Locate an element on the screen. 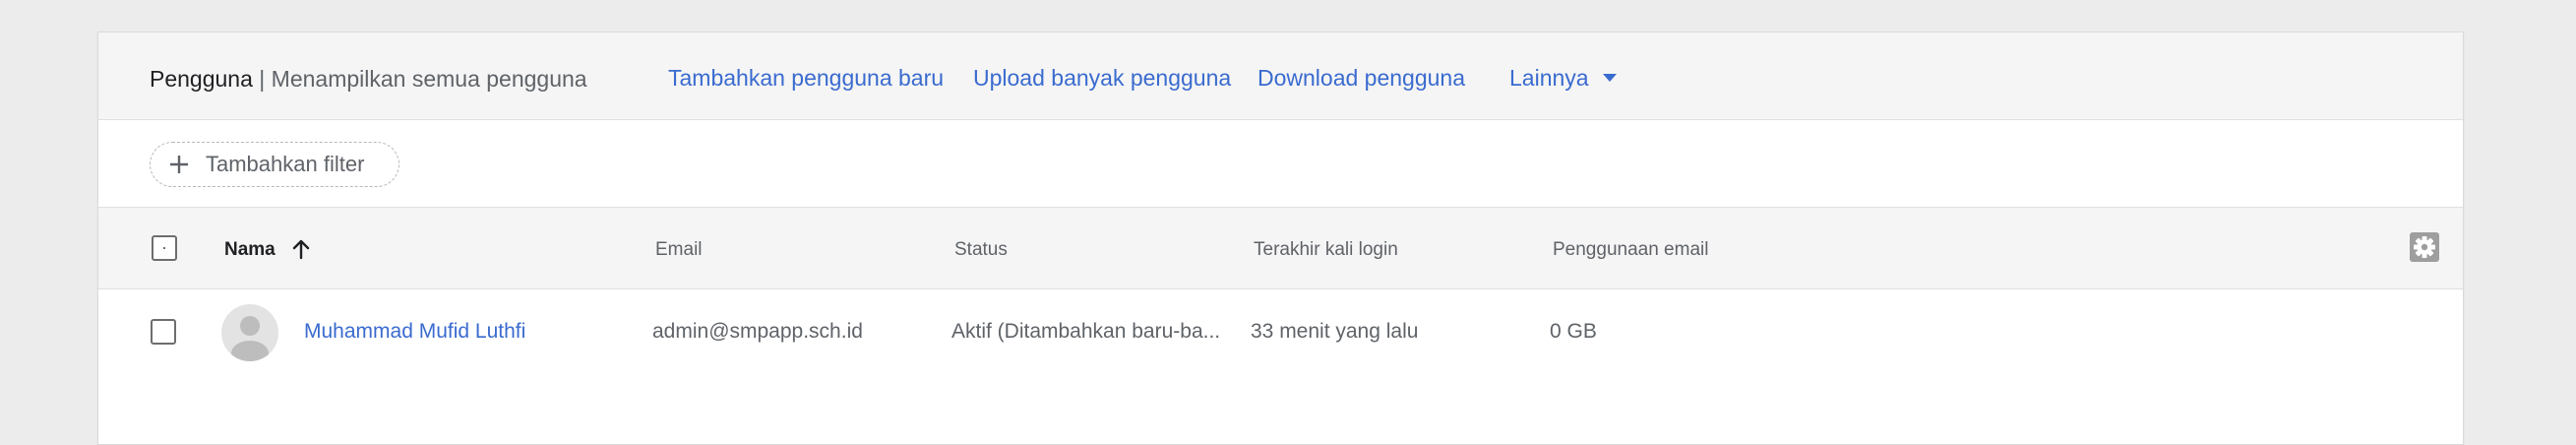 Image resolution: width=2576 pixels, height=445 pixels. row-checkbox is located at coordinates (163, 332).